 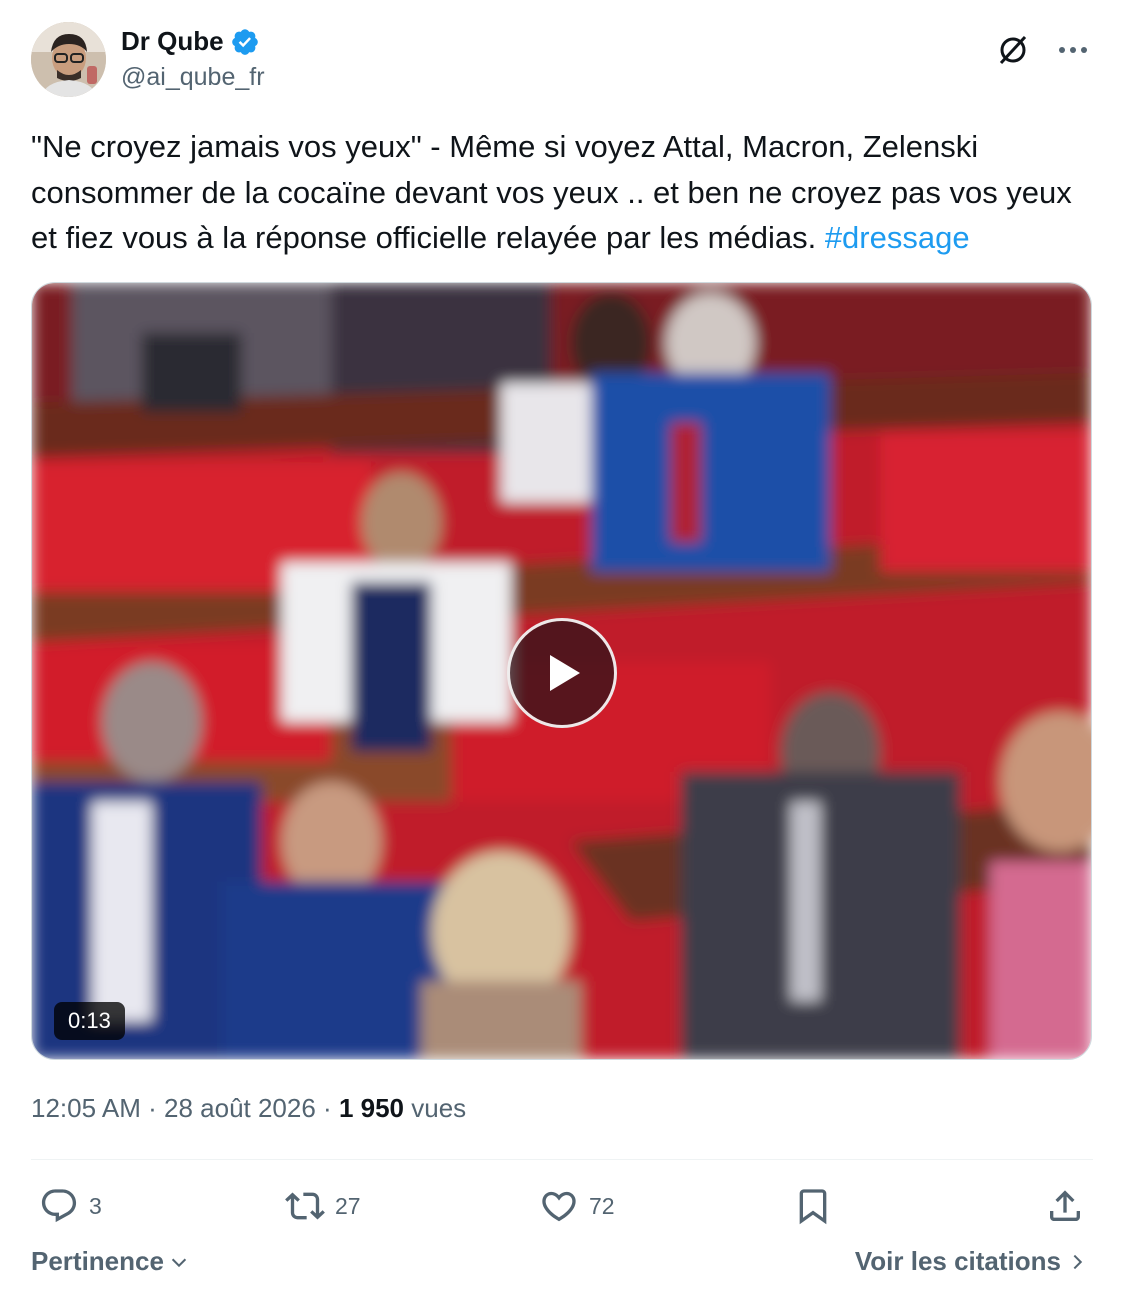 What do you see at coordinates (371, 1108) in the screenshot?
I see `views-count: 1 950` at bounding box center [371, 1108].